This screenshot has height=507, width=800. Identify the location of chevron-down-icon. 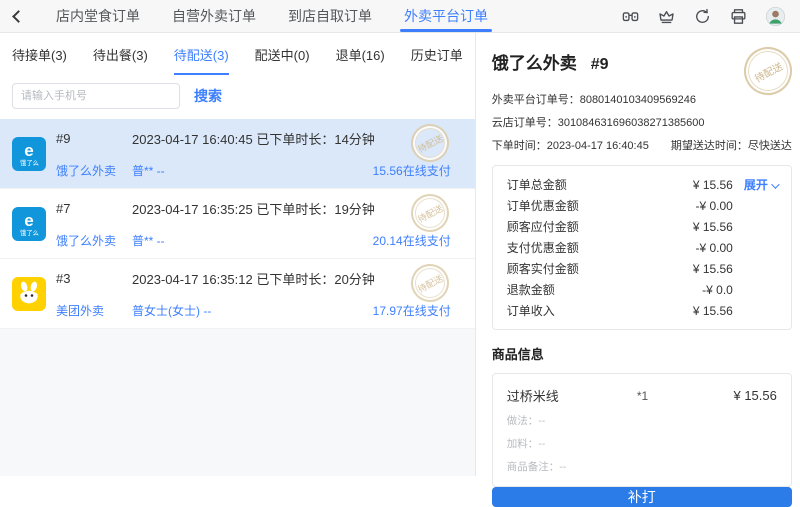
(775, 184).